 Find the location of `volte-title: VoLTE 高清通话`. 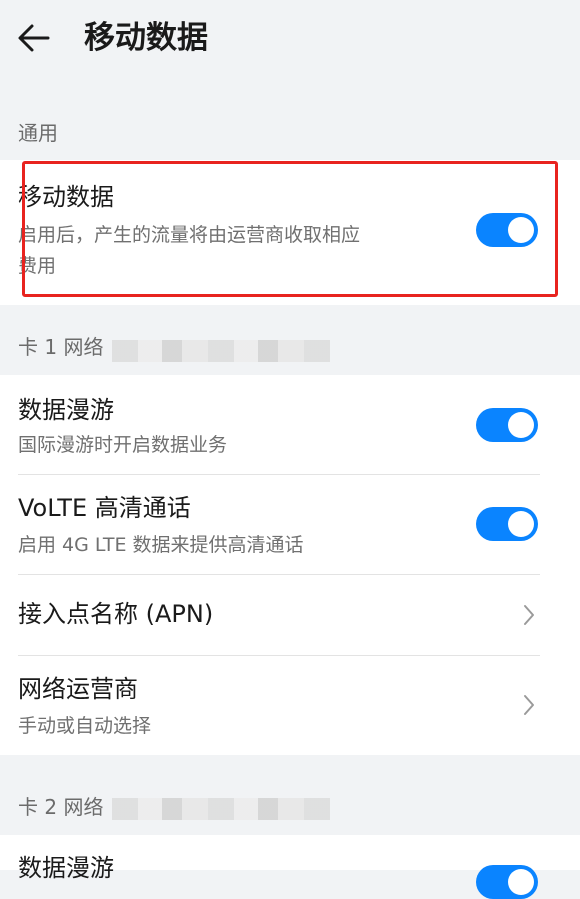

volte-title: VoLTE 高清通话 is located at coordinates (104, 508).